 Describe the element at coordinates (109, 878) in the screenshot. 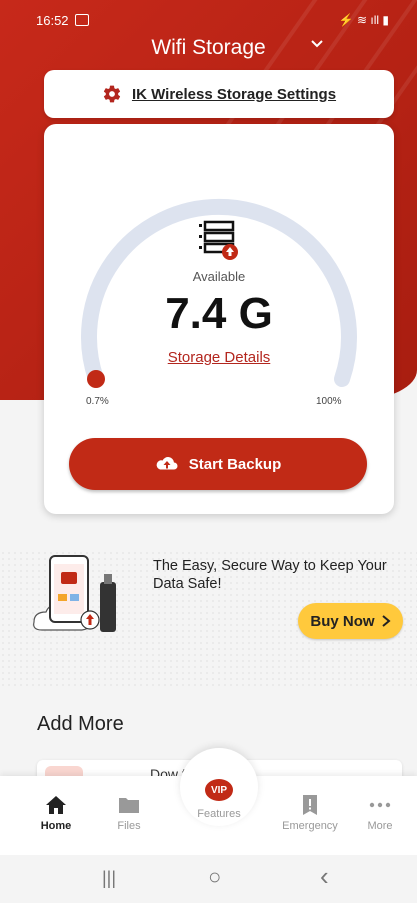

I see `recent-apps-button: |||` at that location.